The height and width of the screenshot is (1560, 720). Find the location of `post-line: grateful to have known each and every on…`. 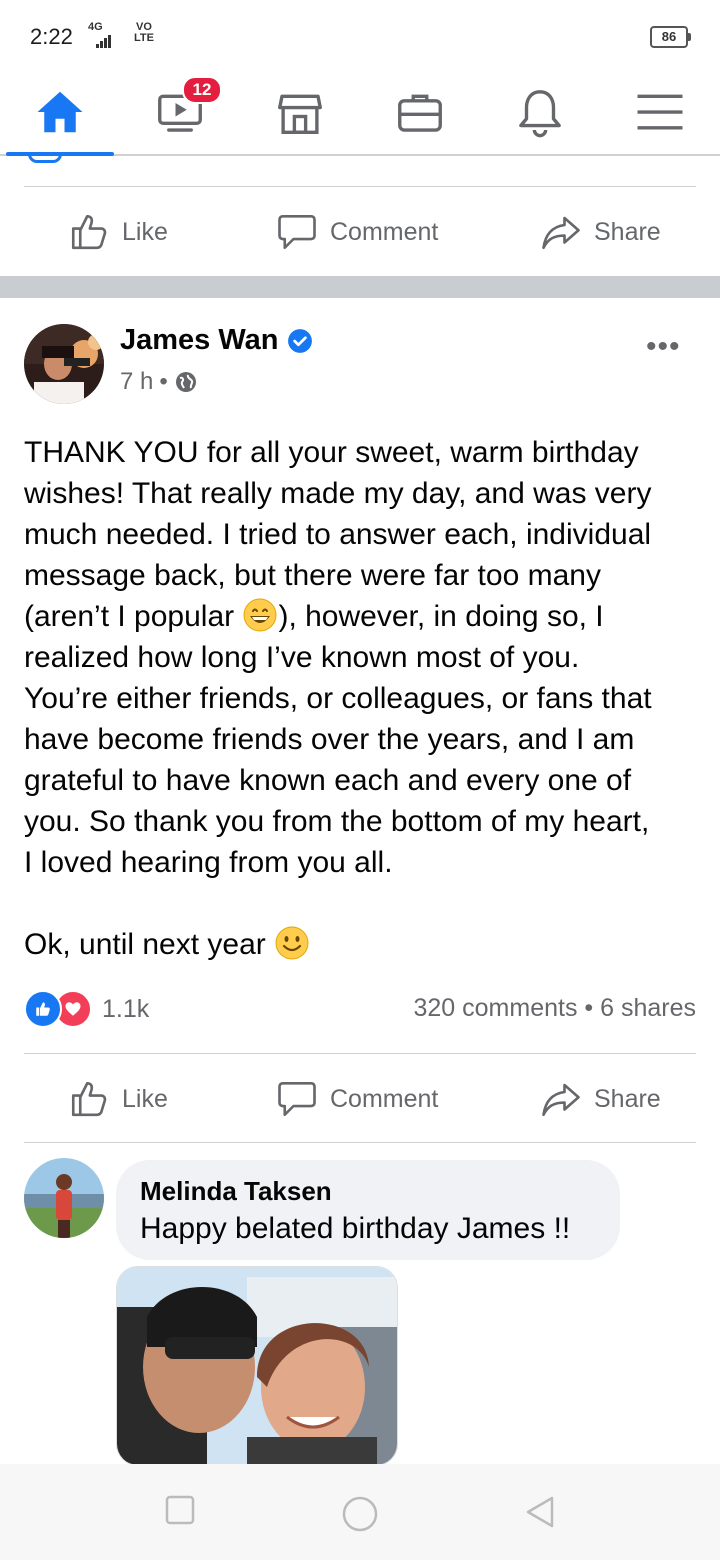

post-line: grateful to have known each and every on… is located at coordinates (328, 780).